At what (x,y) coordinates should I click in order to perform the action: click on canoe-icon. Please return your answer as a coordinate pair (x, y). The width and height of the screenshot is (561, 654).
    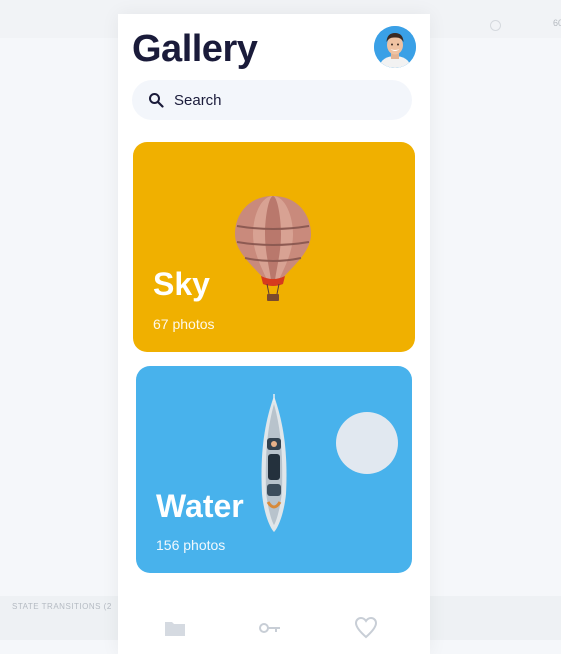
    Looking at the image, I should click on (274, 463).